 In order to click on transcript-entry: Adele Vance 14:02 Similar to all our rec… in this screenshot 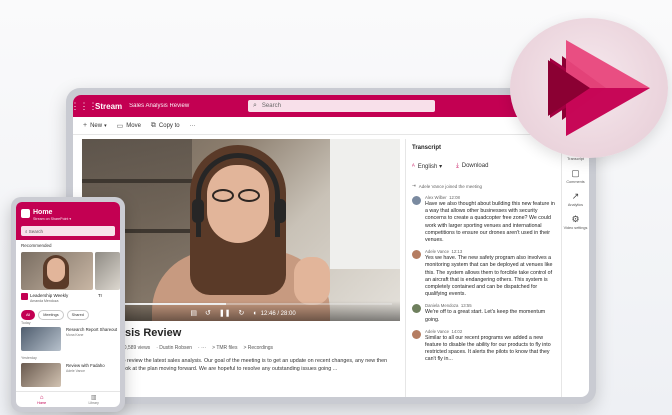, I will do `click(485, 346)`.